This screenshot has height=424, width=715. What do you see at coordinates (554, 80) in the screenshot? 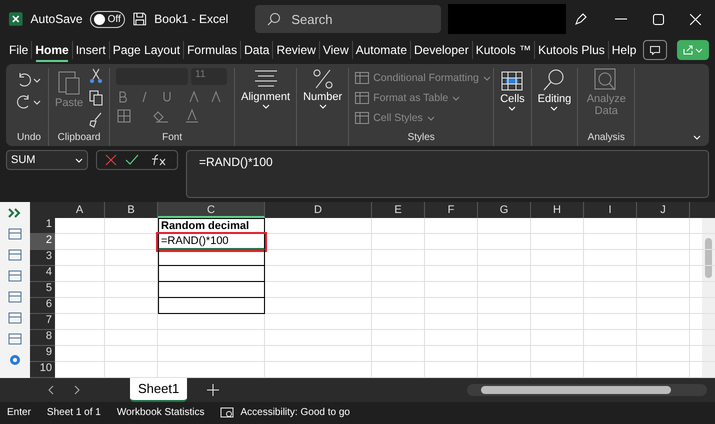
I see `magnifier-icon` at bounding box center [554, 80].